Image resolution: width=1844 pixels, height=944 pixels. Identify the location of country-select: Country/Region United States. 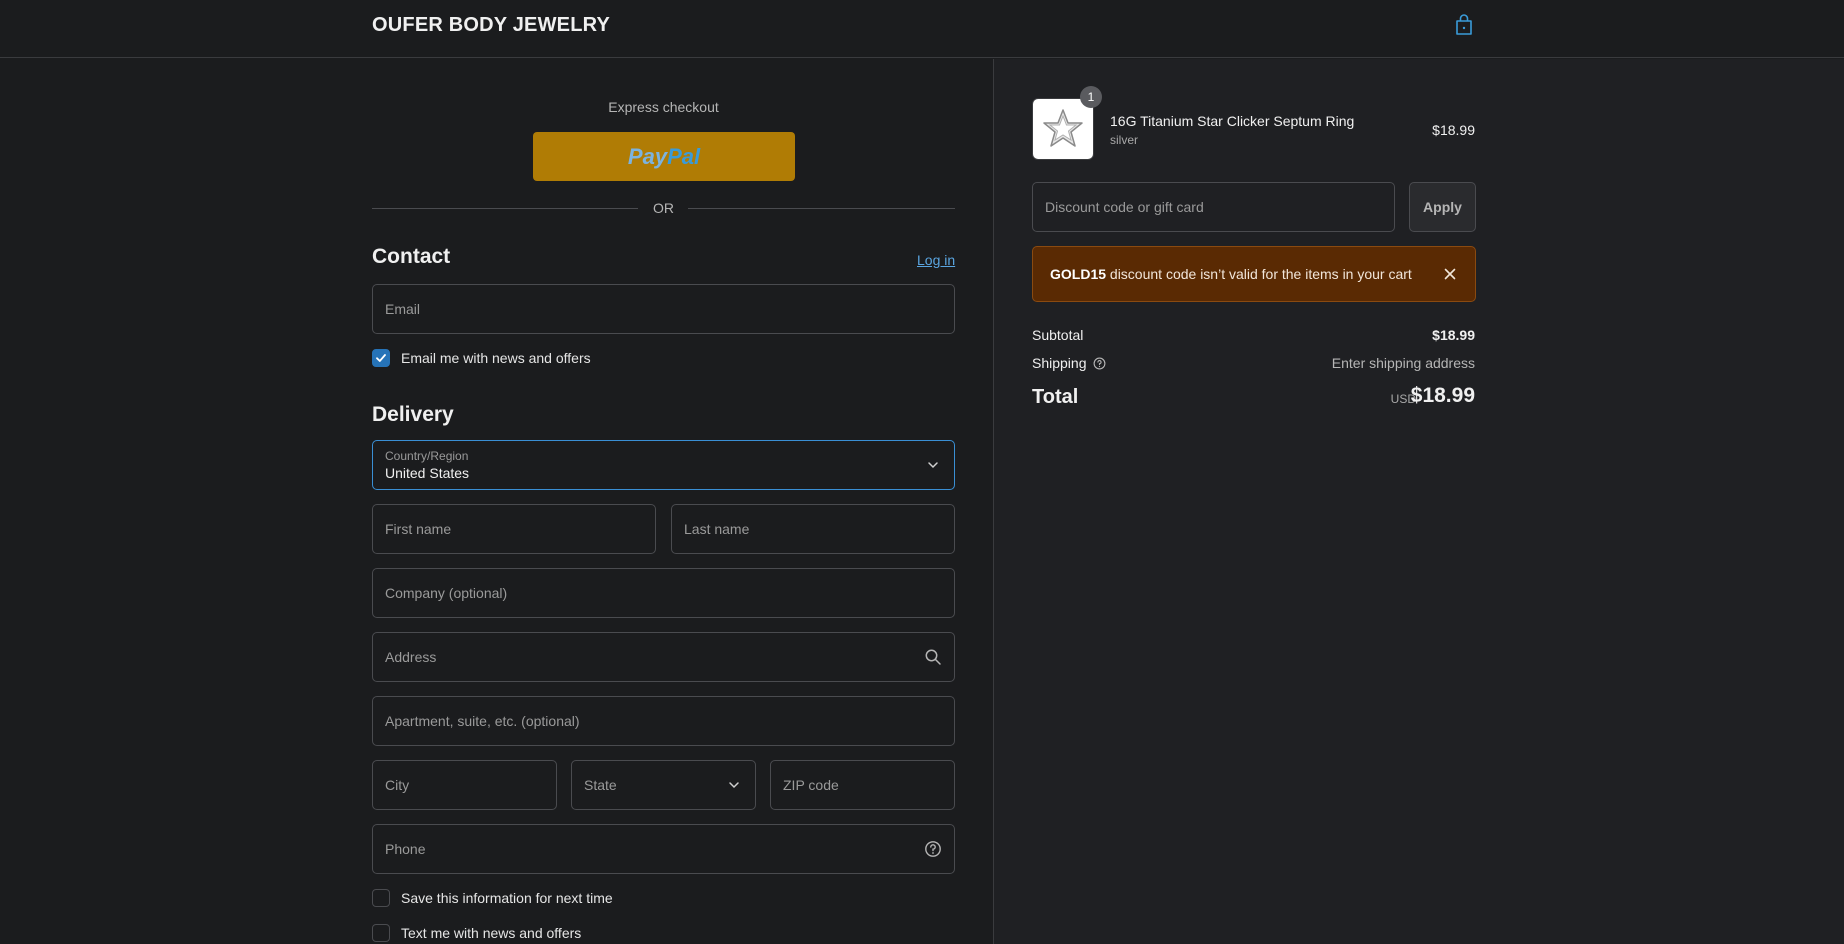
(663, 465).